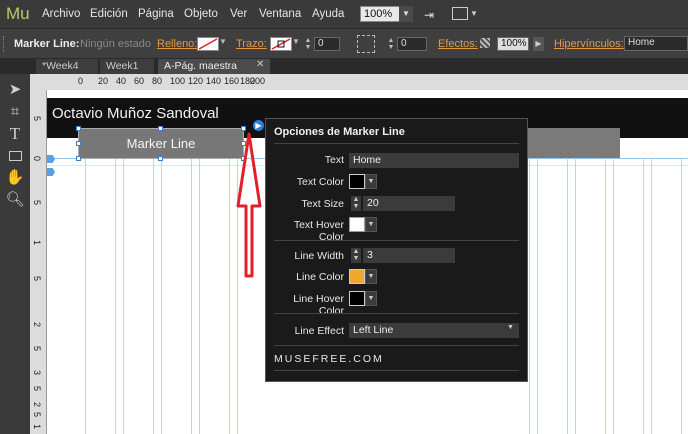  What do you see at coordinates (434, 160) in the screenshot?
I see `text-input: Home` at bounding box center [434, 160].